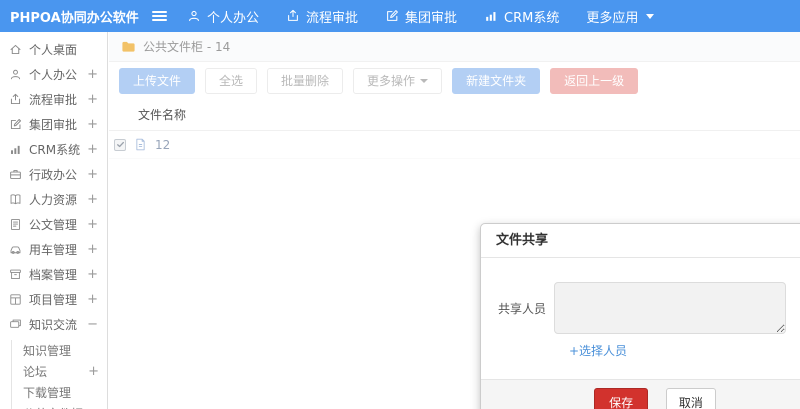  What do you see at coordinates (231, 81) in the screenshot?
I see `select-all-button: 全选` at bounding box center [231, 81].